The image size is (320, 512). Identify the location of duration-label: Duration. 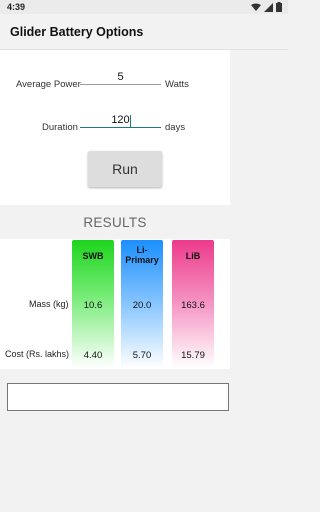
(60, 127).